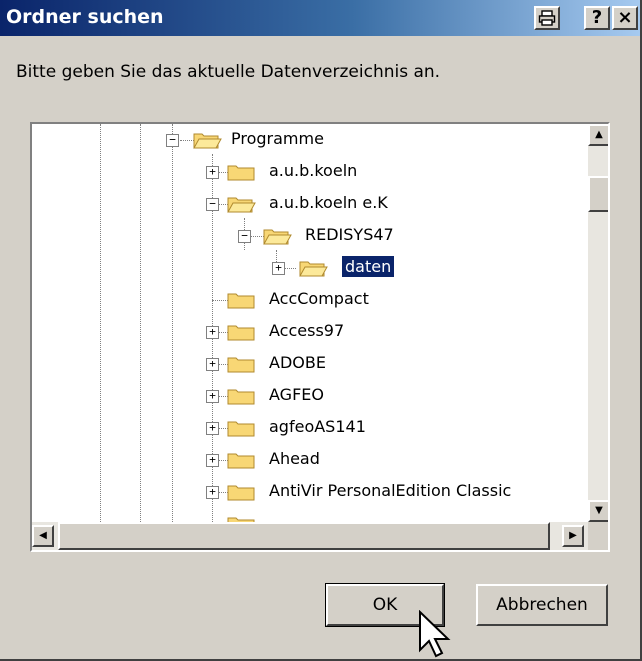  I want to click on horizontal-scrollbar: ◀ ▶, so click(310, 536).